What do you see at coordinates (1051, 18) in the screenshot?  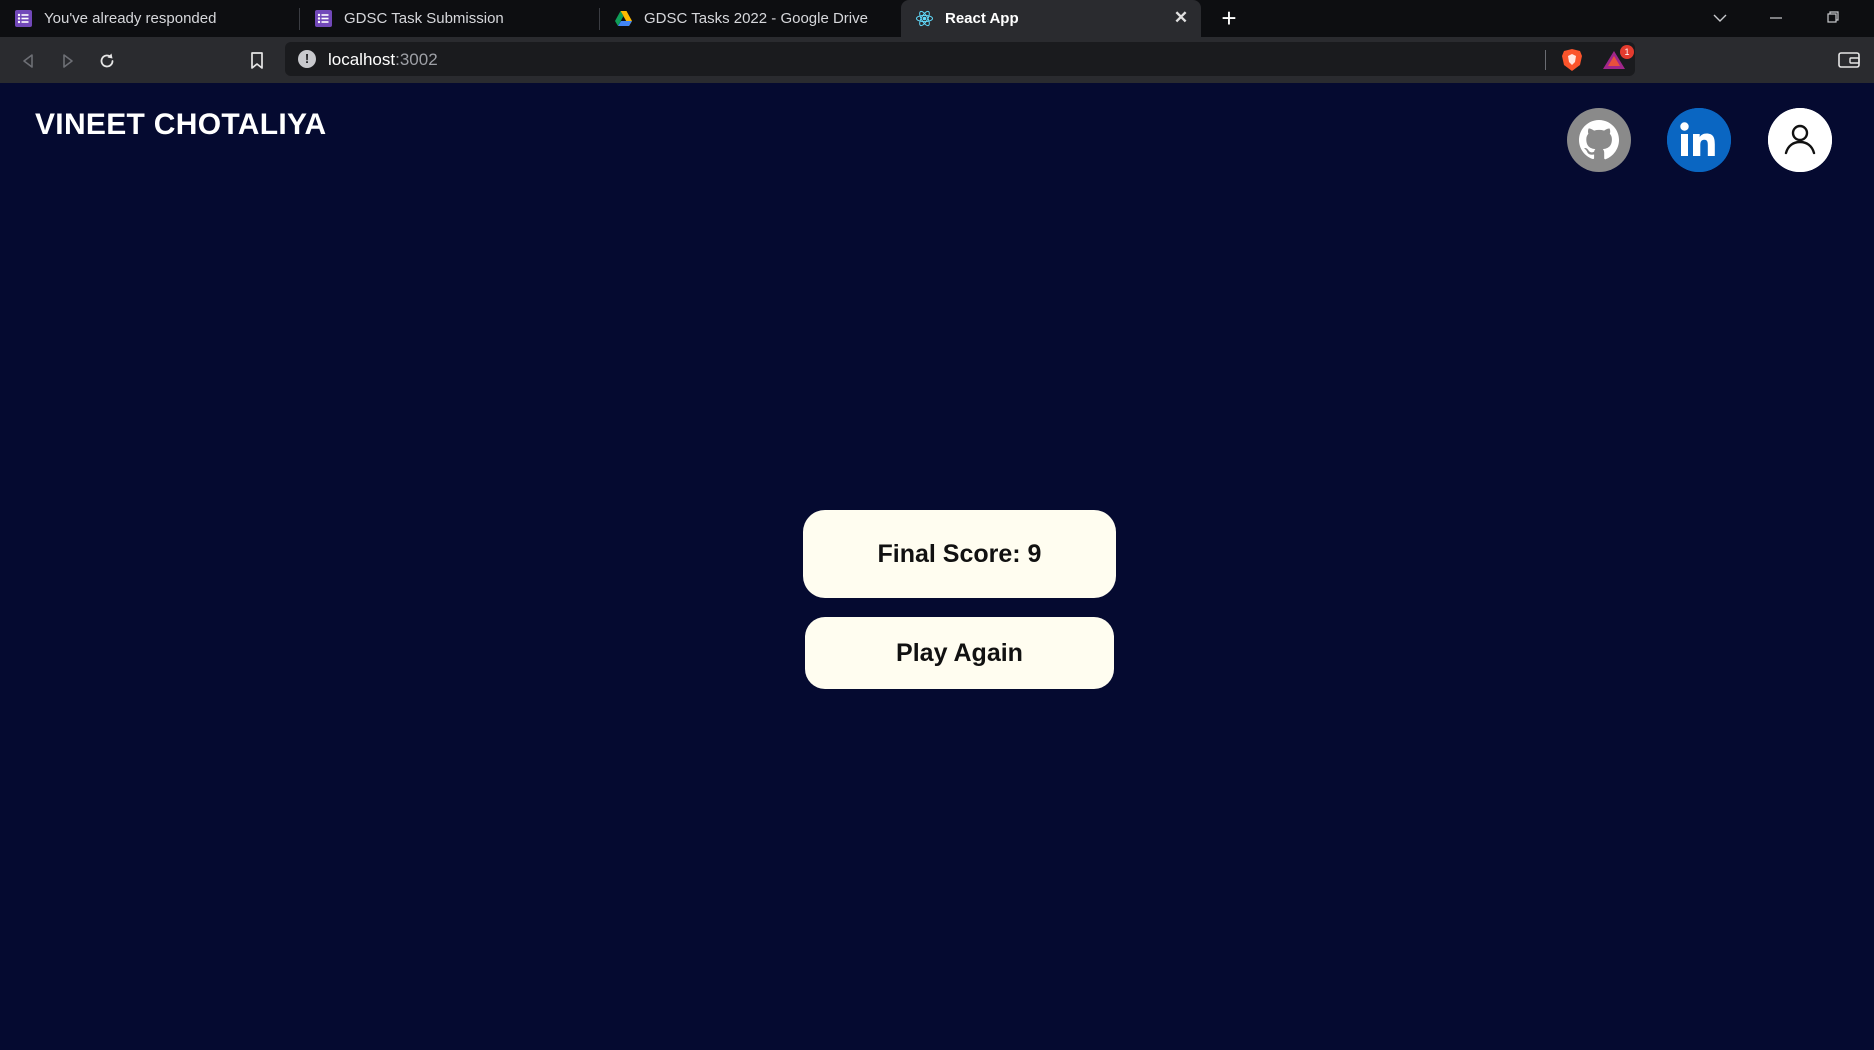 I see `tab-react-app: React App ✕` at bounding box center [1051, 18].